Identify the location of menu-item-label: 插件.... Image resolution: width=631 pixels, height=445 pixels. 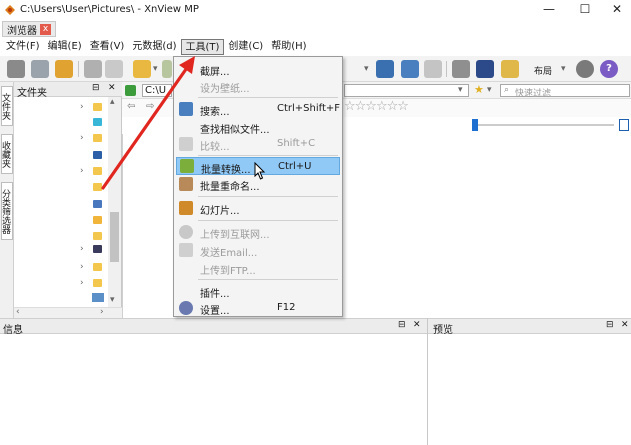
(215, 294).